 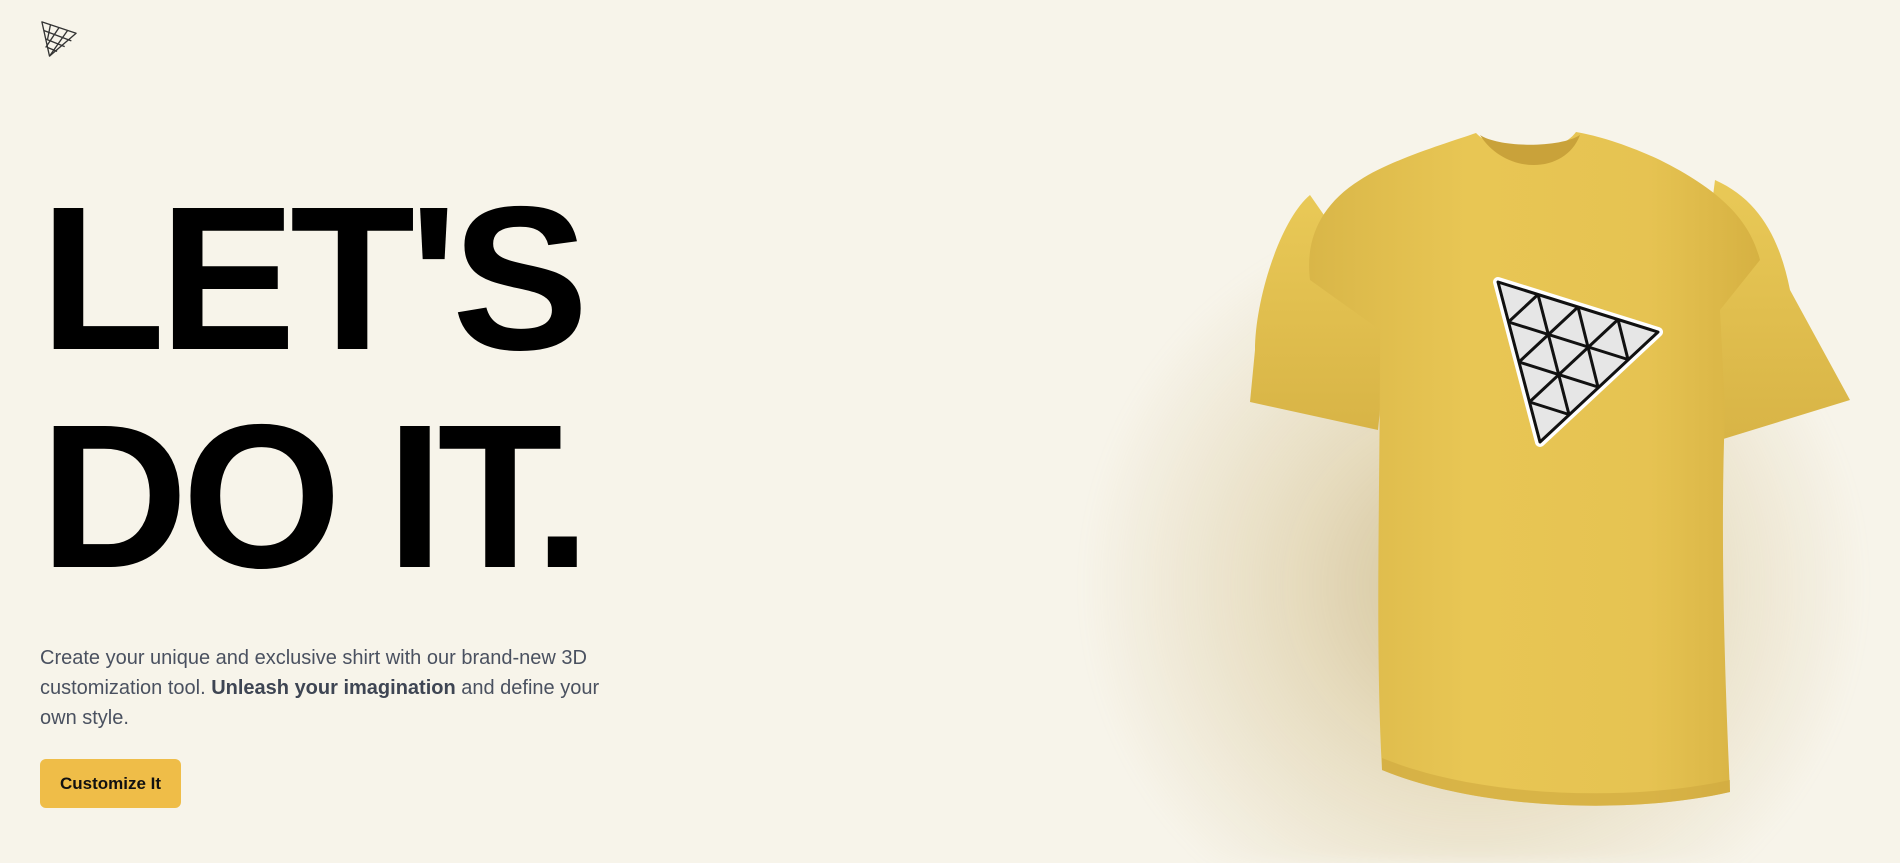 I want to click on description-emphasis: Unleash your imagination, so click(x=333, y=688).